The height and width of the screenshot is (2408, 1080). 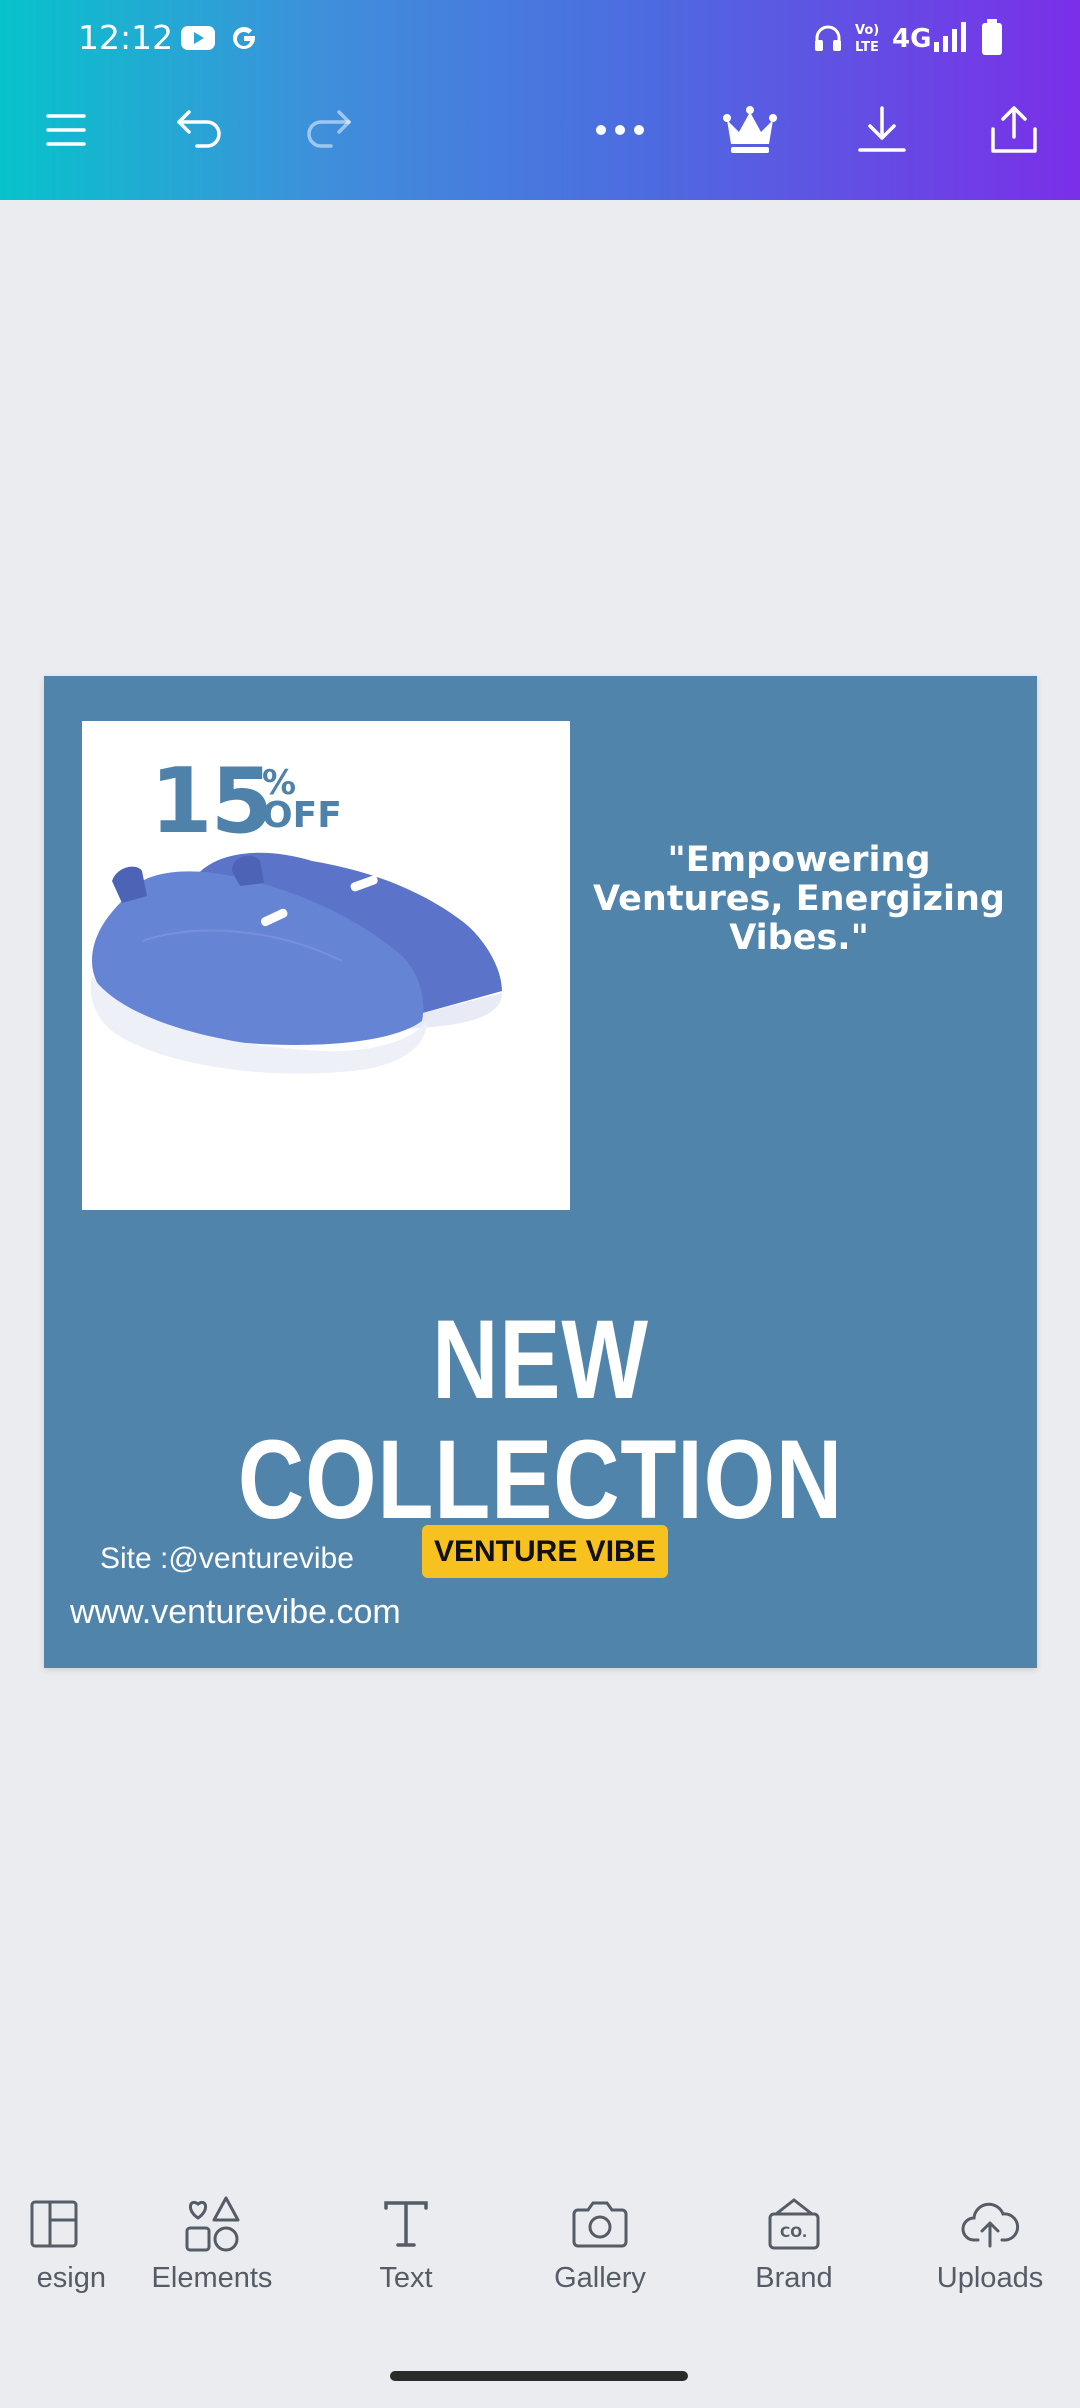 What do you see at coordinates (244, 40) in the screenshot?
I see `google-icon` at bounding box center [244, 40].